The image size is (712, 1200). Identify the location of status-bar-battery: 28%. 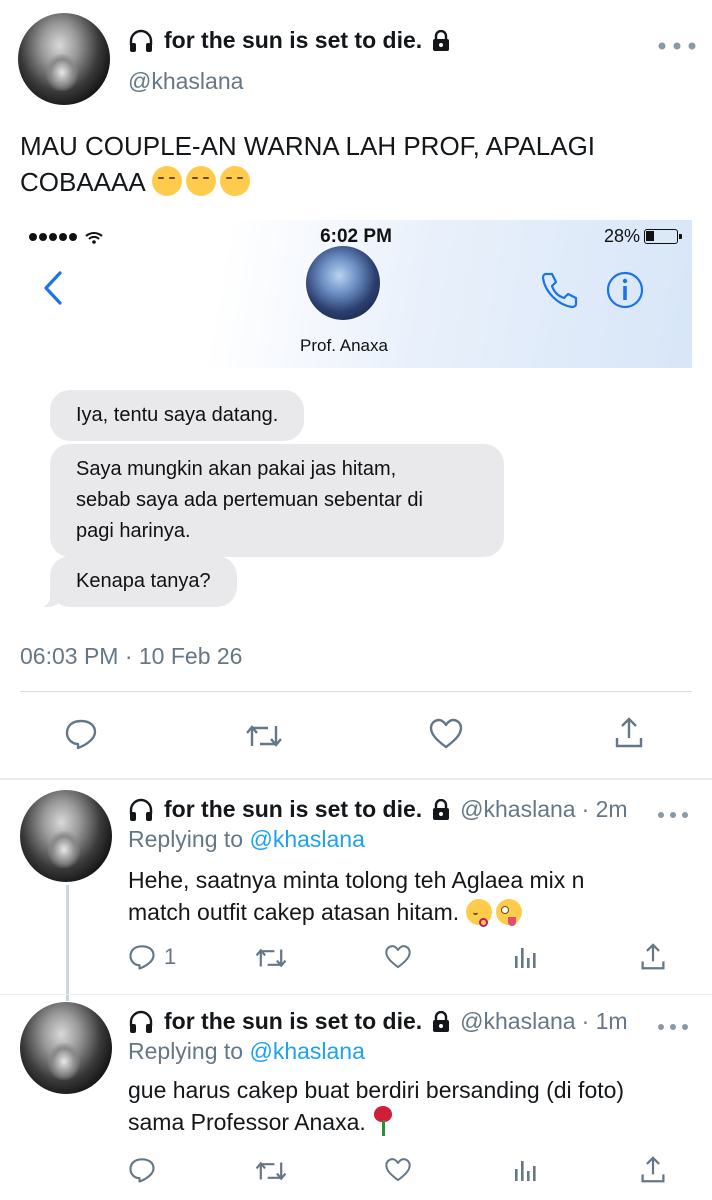
(642, 236).